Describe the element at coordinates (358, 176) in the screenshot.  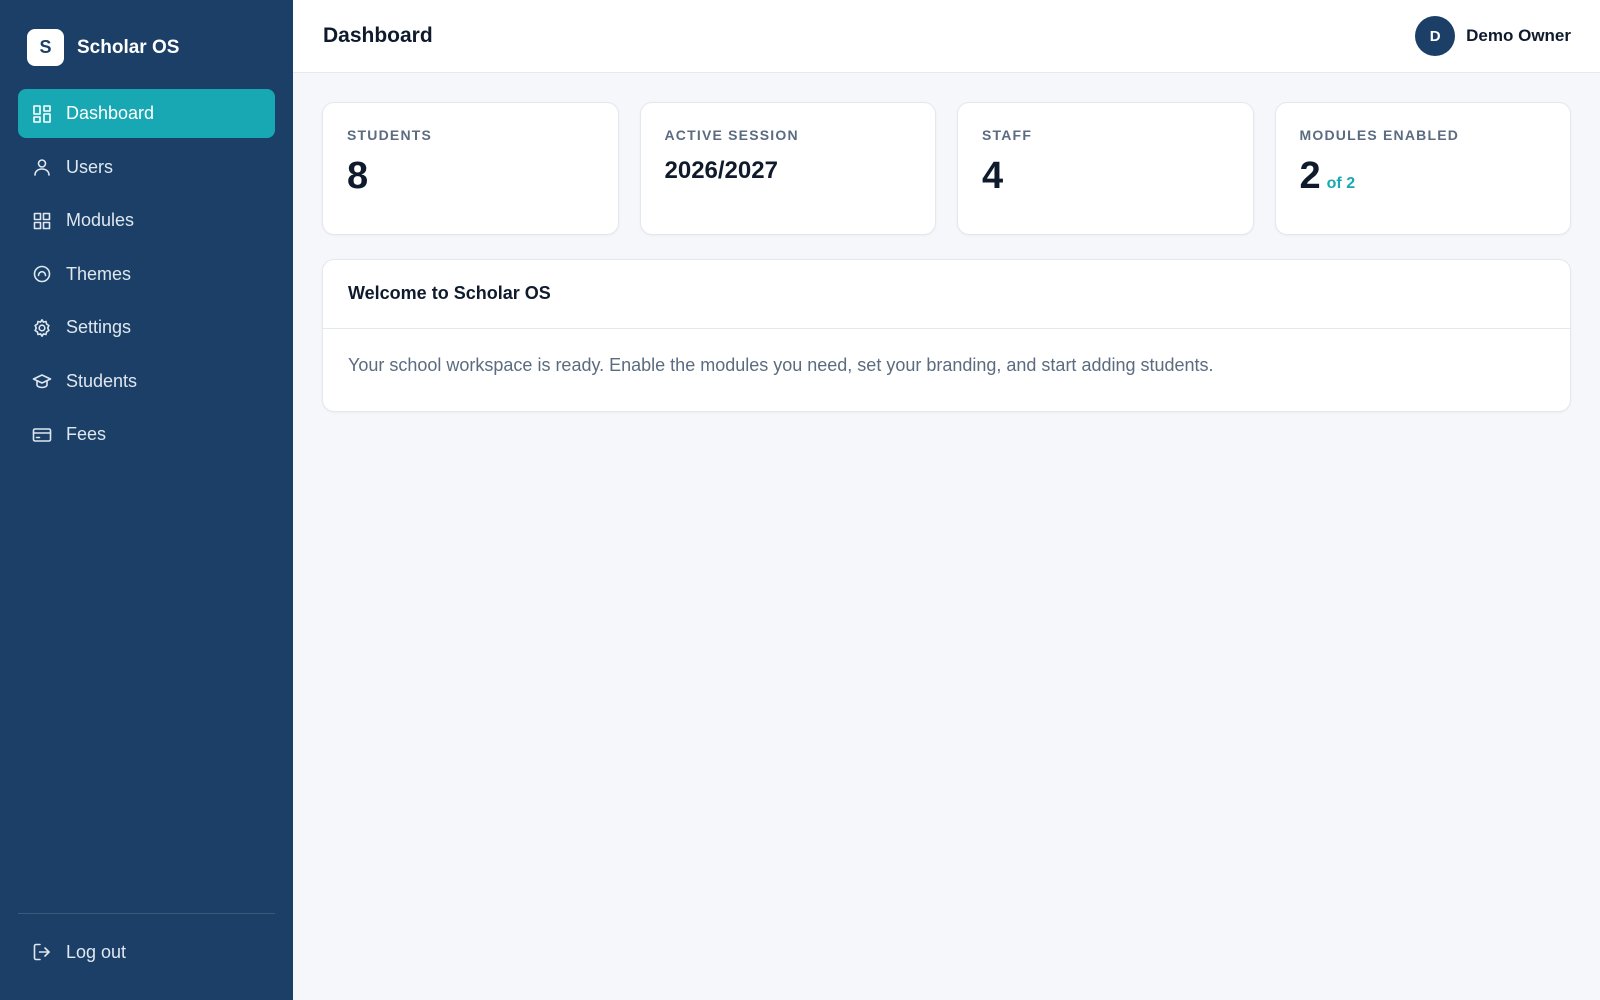
I see `stat-value: 8` at that location.